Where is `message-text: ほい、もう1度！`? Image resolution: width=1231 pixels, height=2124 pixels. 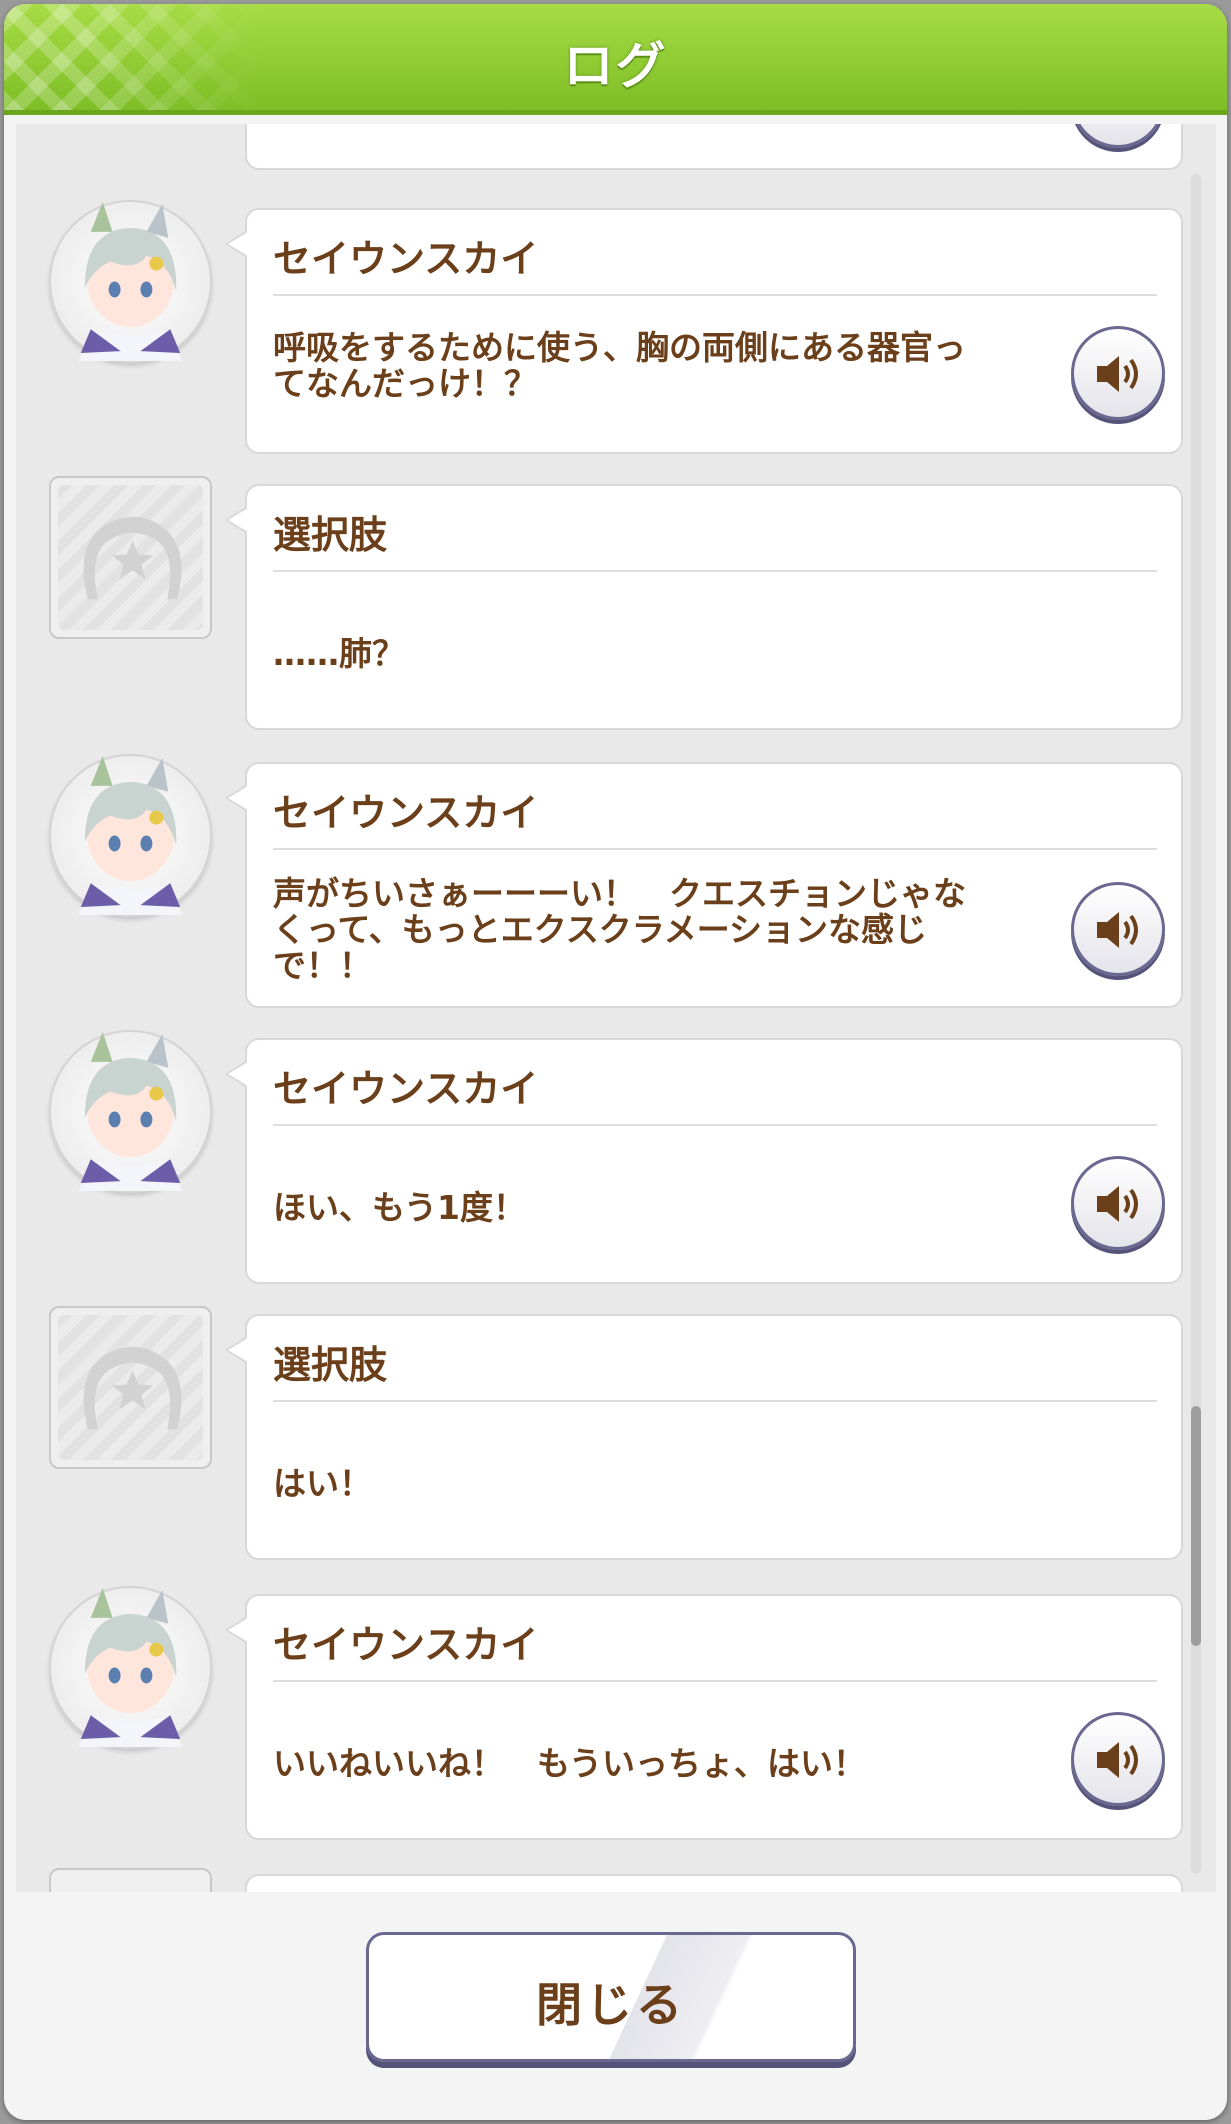
message-text: ほい、もう1度！ is located at coordinates (399, 1207).